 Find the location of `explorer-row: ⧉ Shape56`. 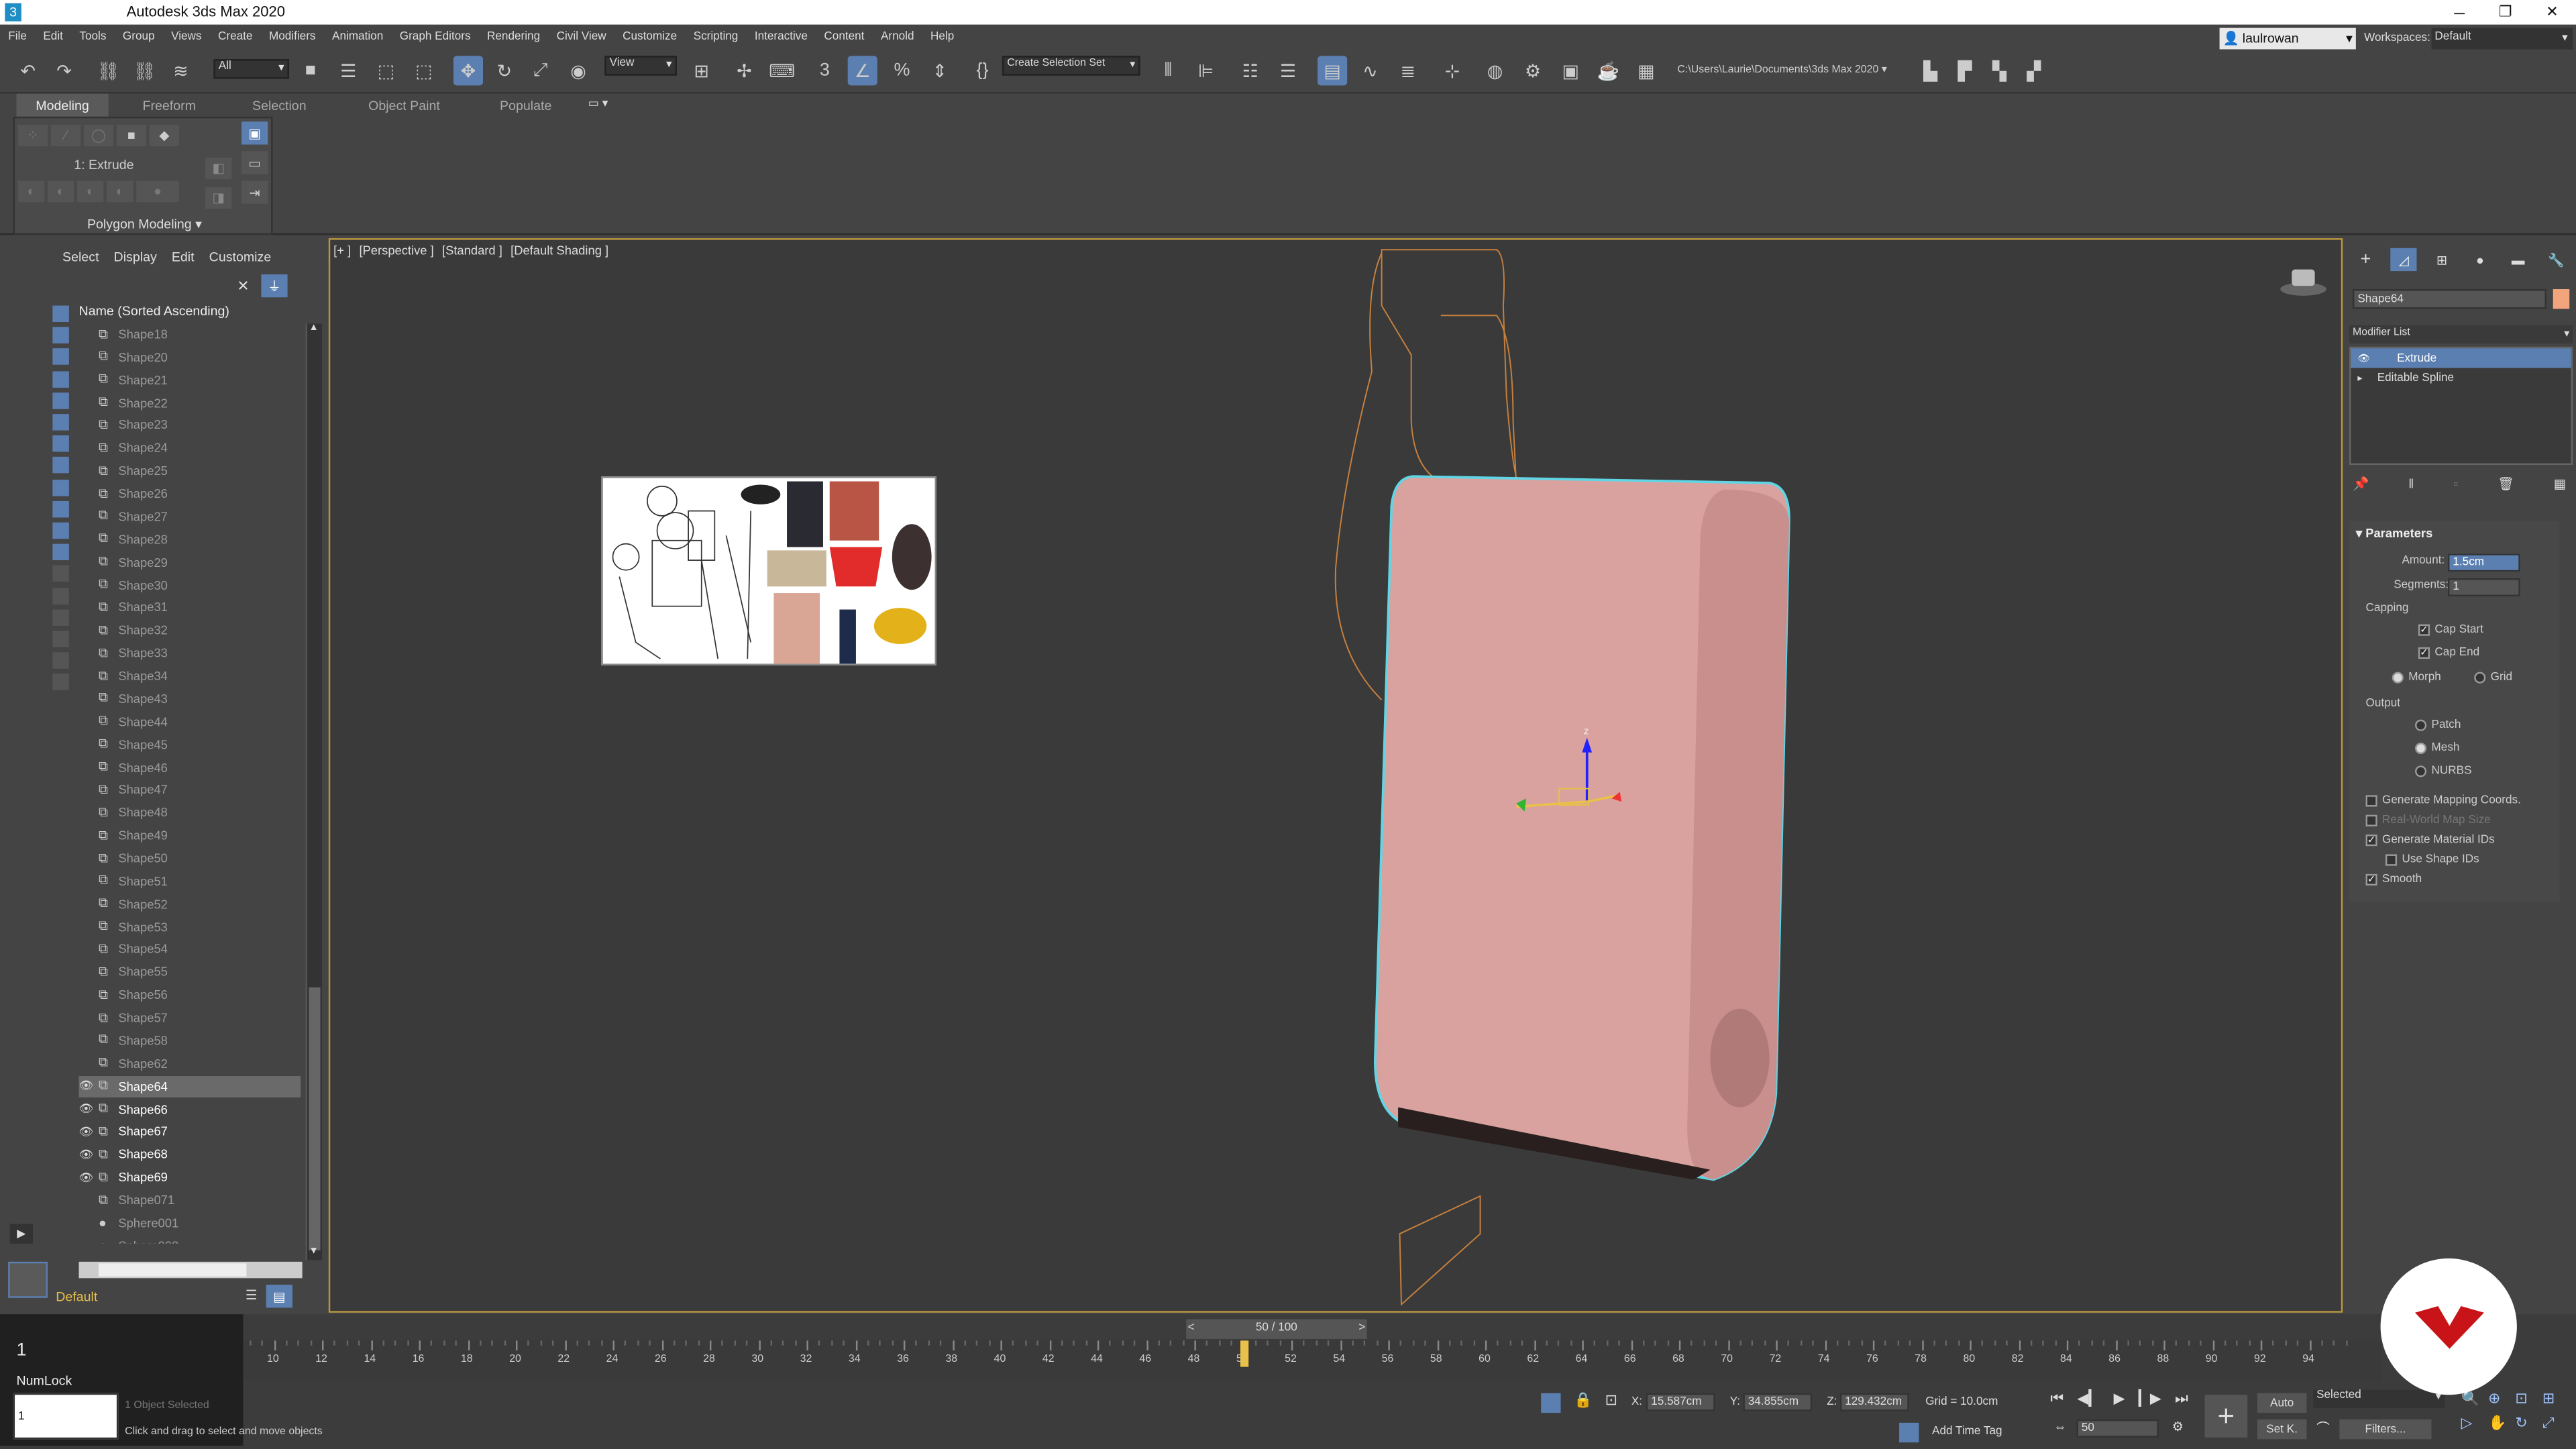

explorer-row: ⧉ Shape56 is located at coordinates (190, 995).